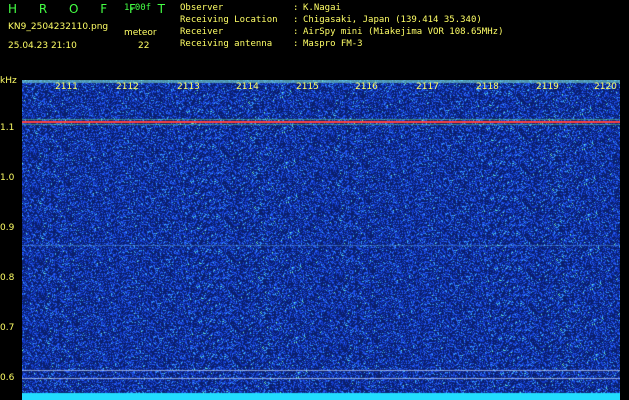 The width and height of the screenshot is (629, 400). Describe the element at coordinates (7, 128) in the screenshot. I see `y-tick-label: 1.1` at that location.